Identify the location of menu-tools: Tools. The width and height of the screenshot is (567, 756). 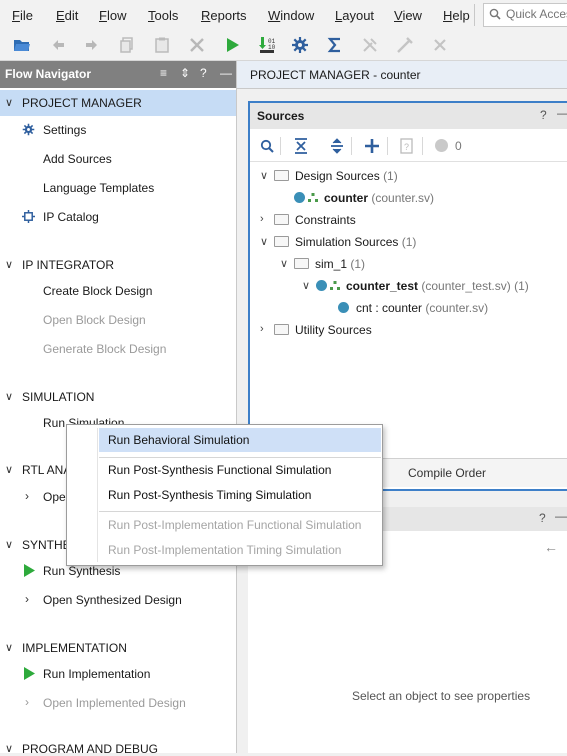
(163, 15).